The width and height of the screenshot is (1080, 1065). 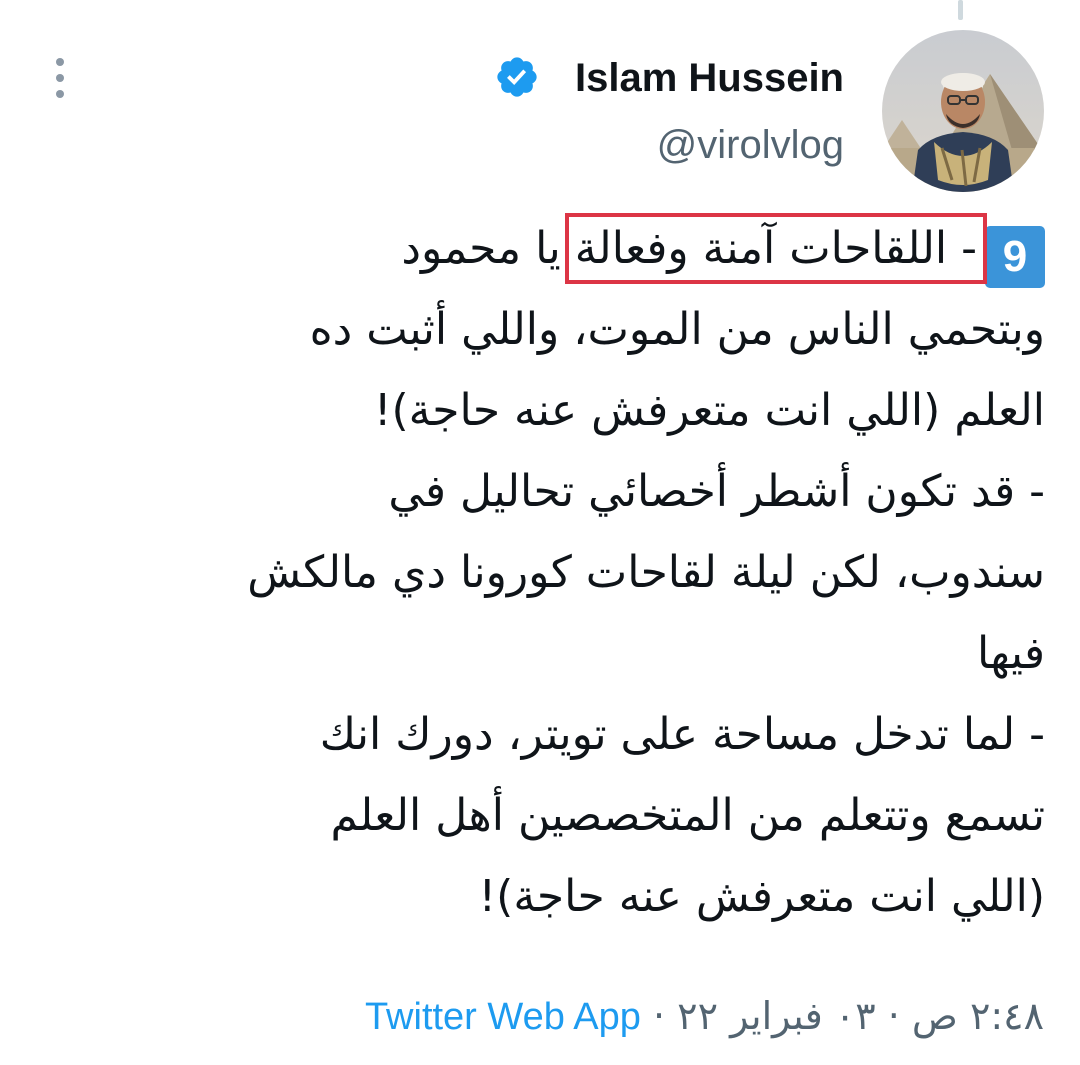 I want to click on tweet-meta: ٢:٤٨ ص · ٠٣ فبراير ٢٢ · Twitter Web App, so click(x=704, y=1016).